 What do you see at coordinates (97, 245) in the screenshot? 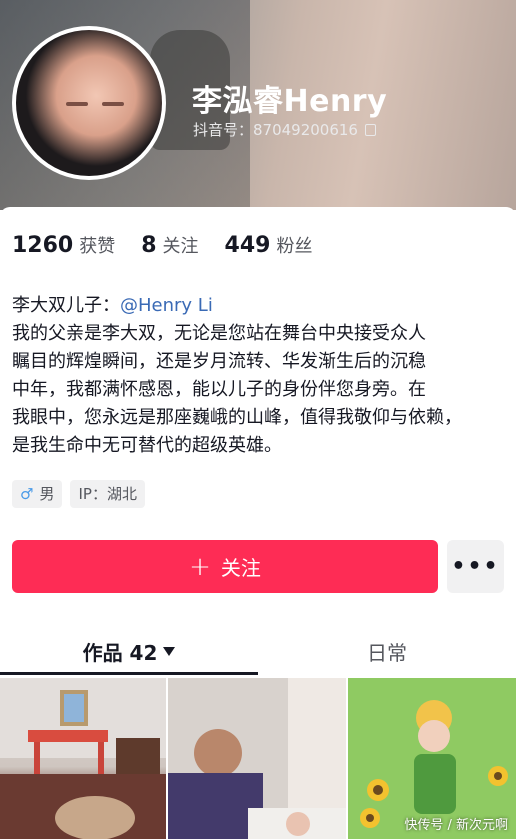
I see `likes-label: 获赞` at bounding box center [97, 245].